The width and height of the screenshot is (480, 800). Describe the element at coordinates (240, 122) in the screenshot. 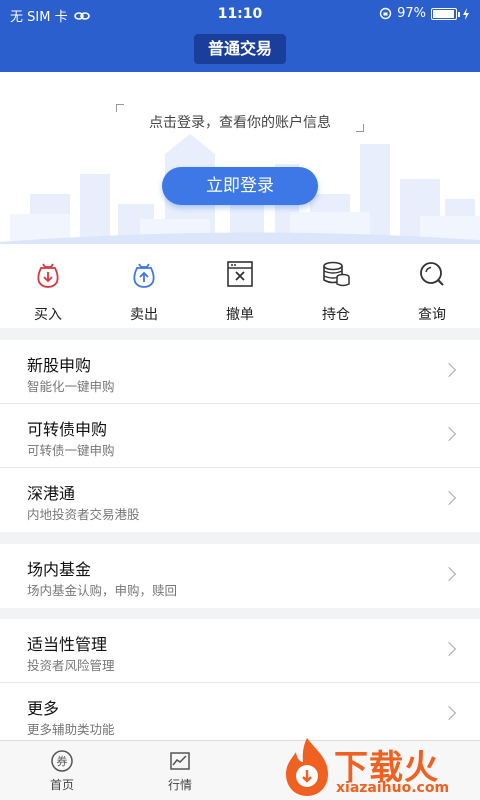

I see `login-hint: 点击登录，查看你的账户信息` at that location.